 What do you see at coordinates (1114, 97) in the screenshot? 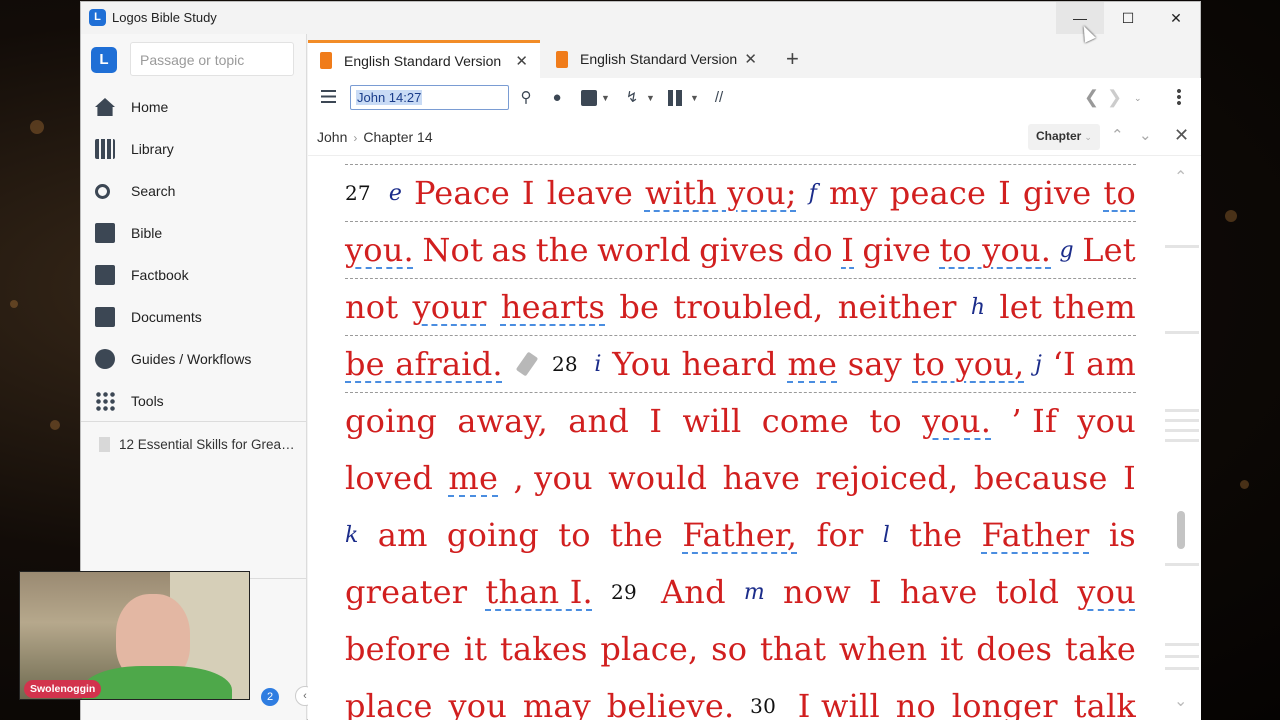
I see `forward-arrow-icon: ❯` at bounding box center [1114, 97].